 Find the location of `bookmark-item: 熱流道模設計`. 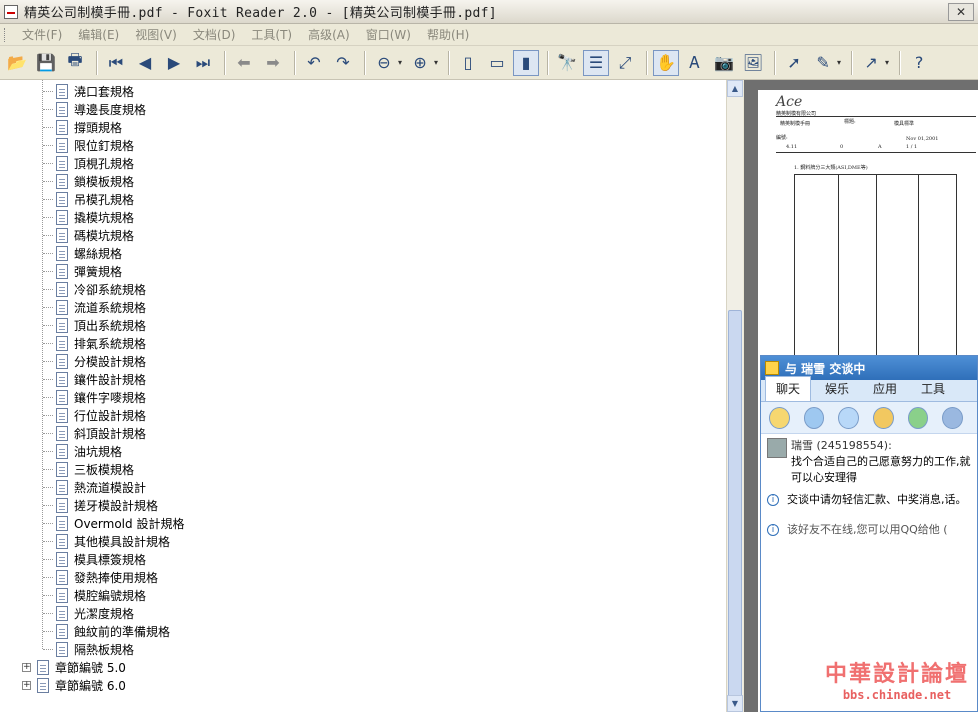

bookmark-item: 熱流道模設計 is located at coordinates (101, 487).